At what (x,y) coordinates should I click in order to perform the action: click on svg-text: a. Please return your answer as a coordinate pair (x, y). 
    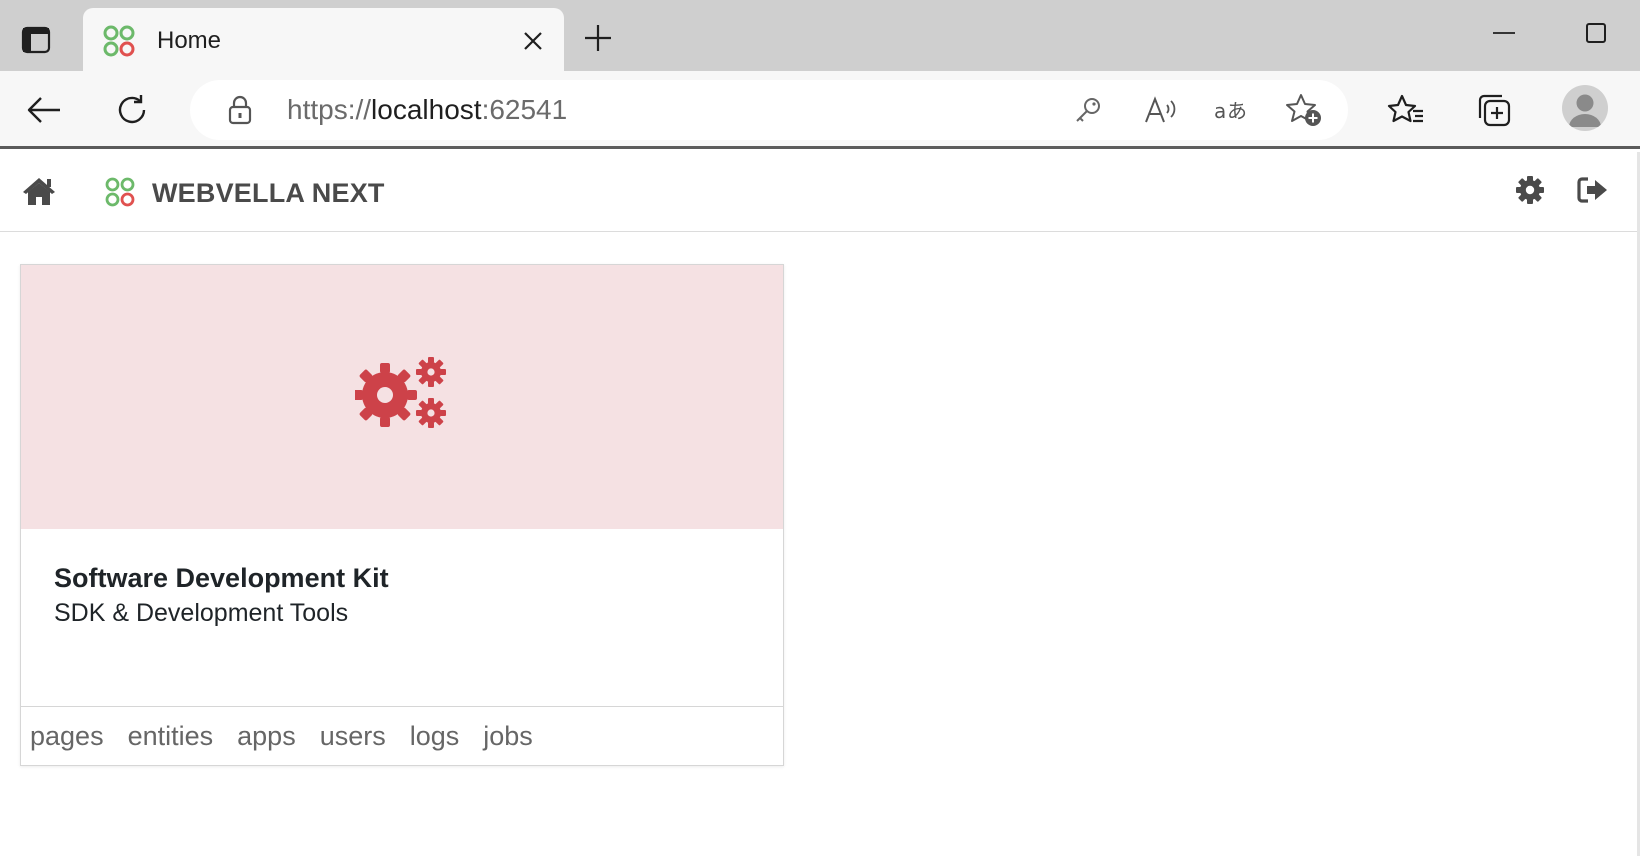
    Looking at the image, I should click on (1220, 111).